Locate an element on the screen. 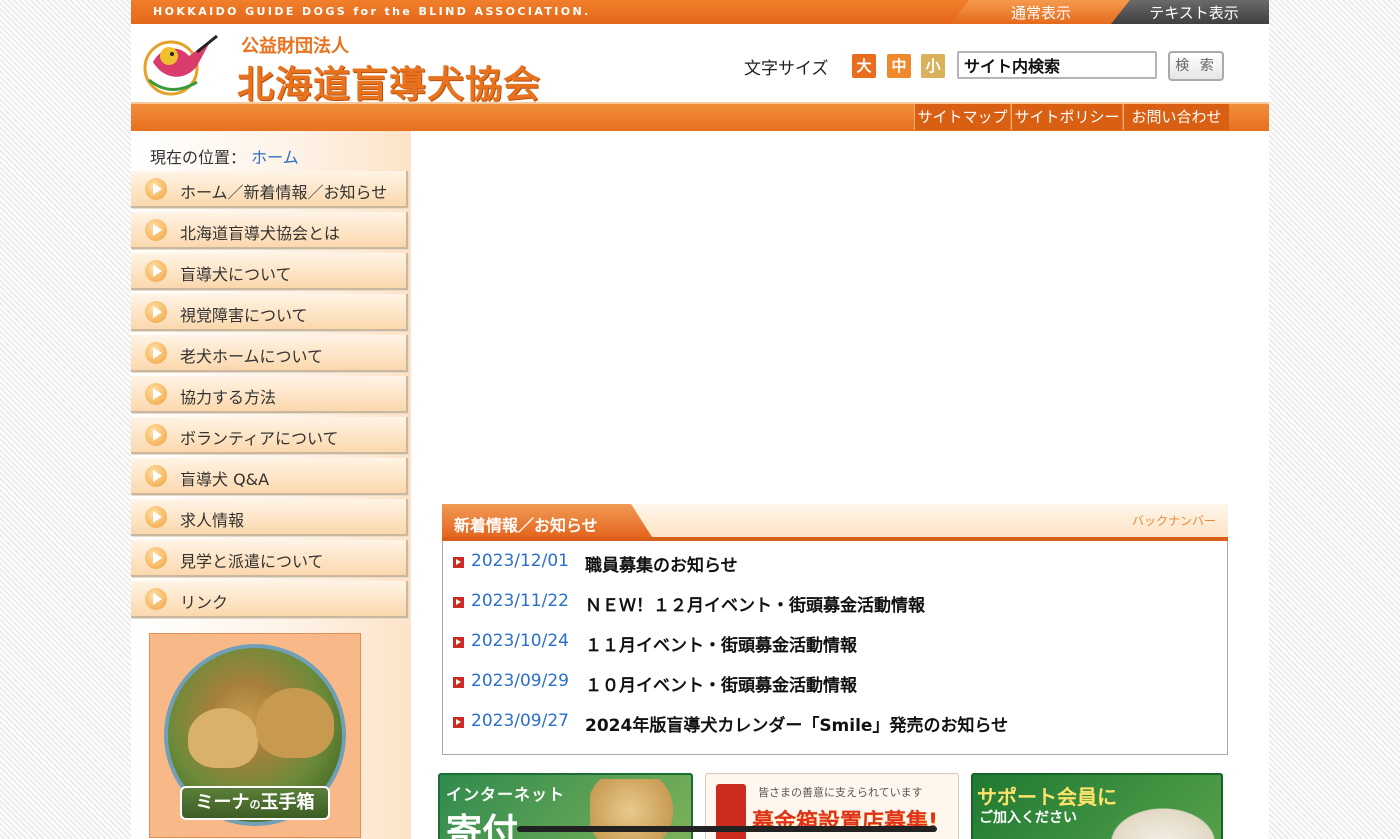 The image size is (1400, 839). font-size-small-button: 小 is located at coordinates (933, 66).